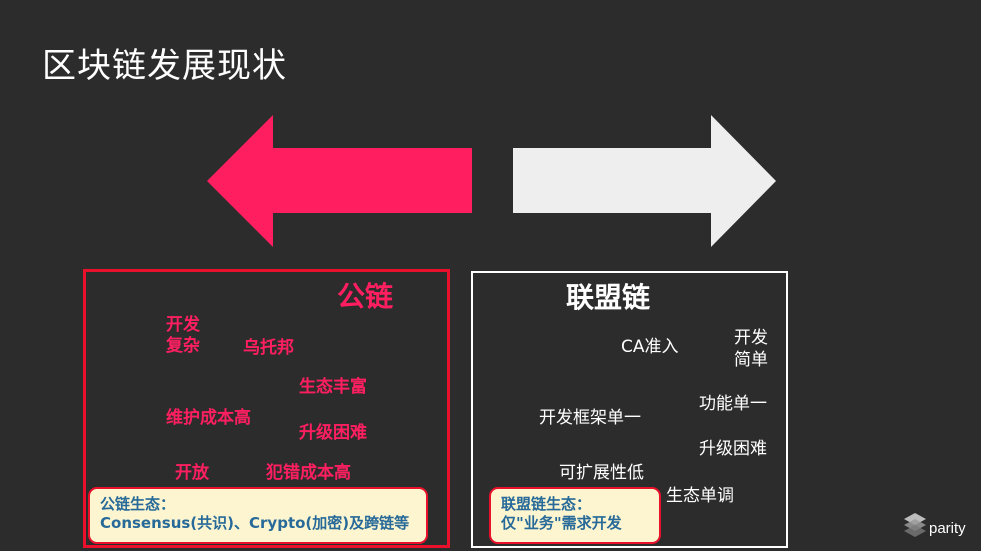 Image resolution: width=981 pixels, height=551 pixels. Describe the element at coordinates (164, 66) in the screenshot. I see `slide-title: 区块链发展现状` at that location.